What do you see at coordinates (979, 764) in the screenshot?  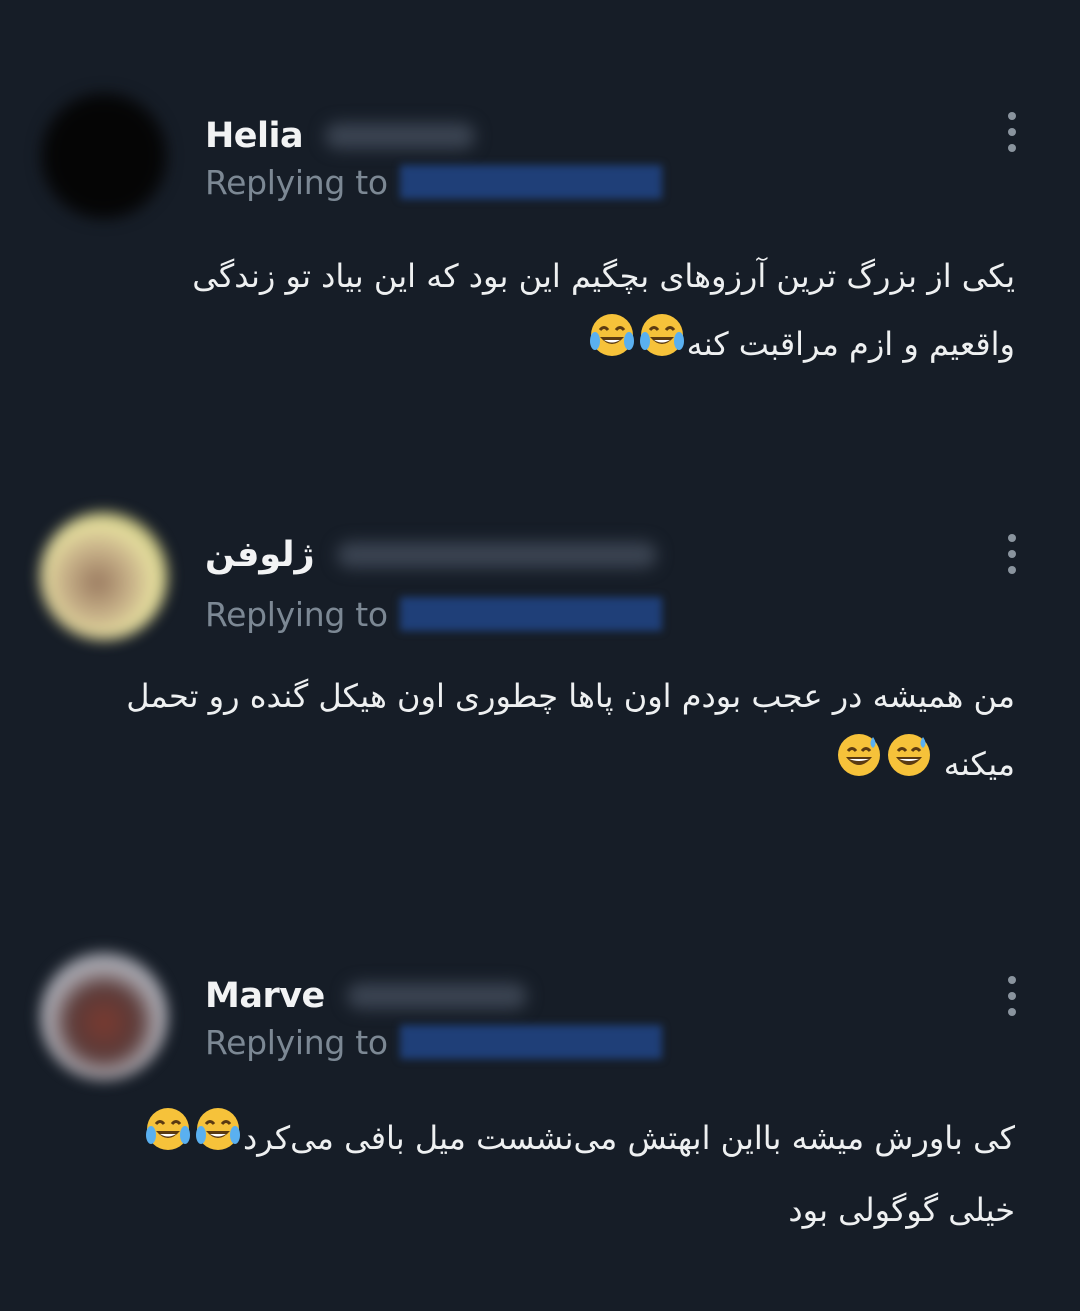 I see `reply-text-line: میکنه` at bounding box center [979, 764].